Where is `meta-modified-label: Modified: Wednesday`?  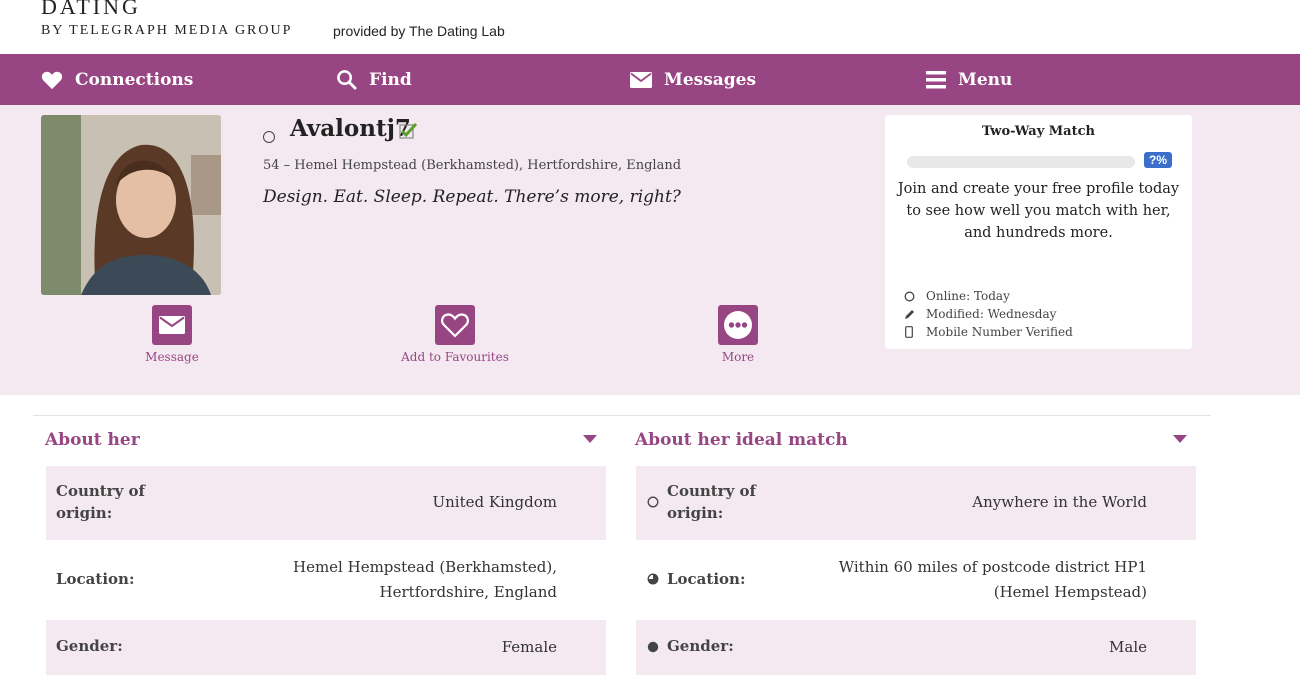 meta-modified-label: Modified: Wednesday is located at coordinates (991, 314).